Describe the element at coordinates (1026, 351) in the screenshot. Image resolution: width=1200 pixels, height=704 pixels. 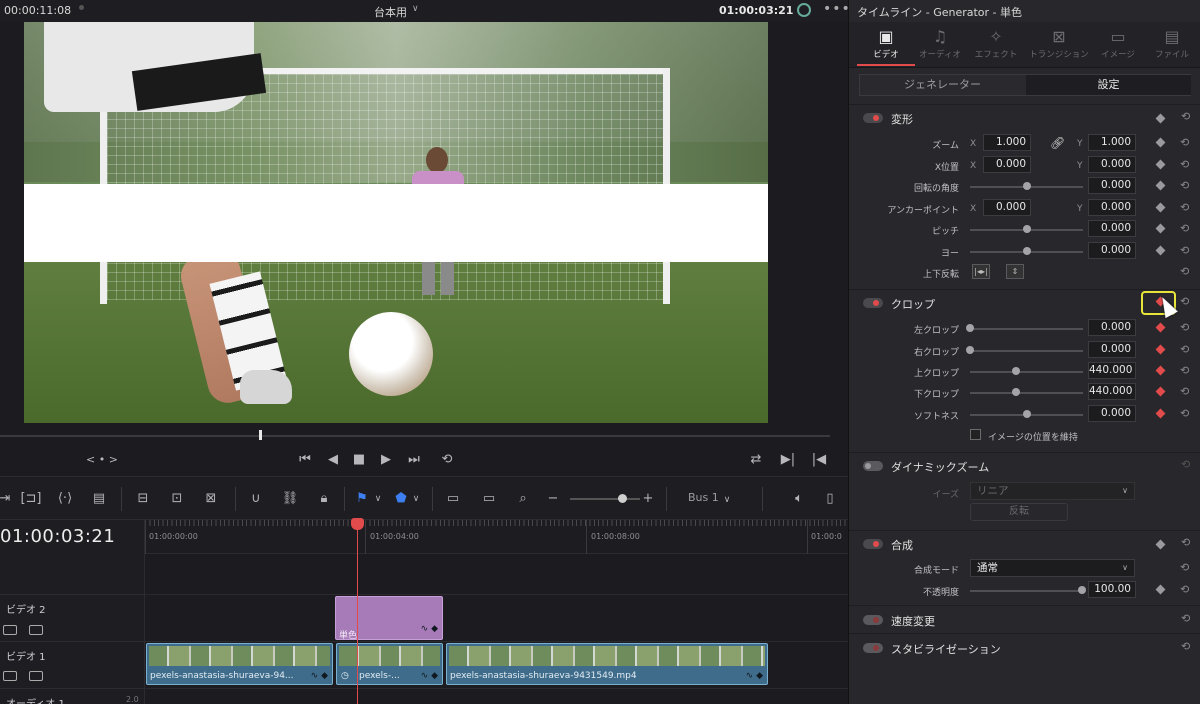
I see `crop-right-slider` at that location.